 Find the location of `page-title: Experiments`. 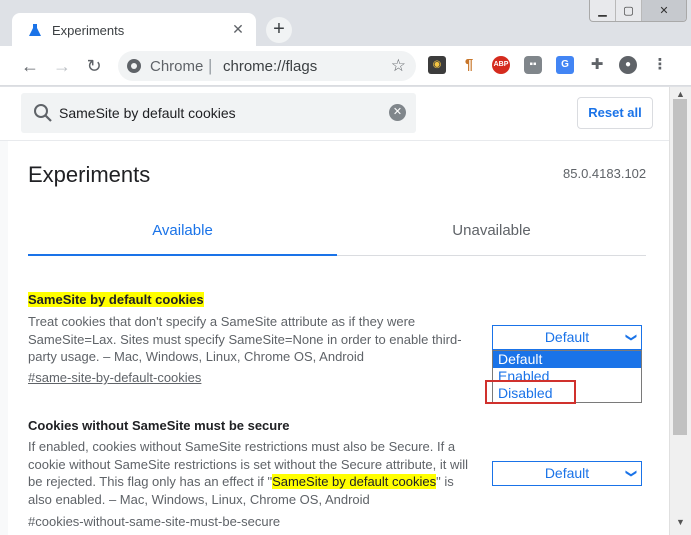

page-title: Experiments is located at coordinates (89, 174).